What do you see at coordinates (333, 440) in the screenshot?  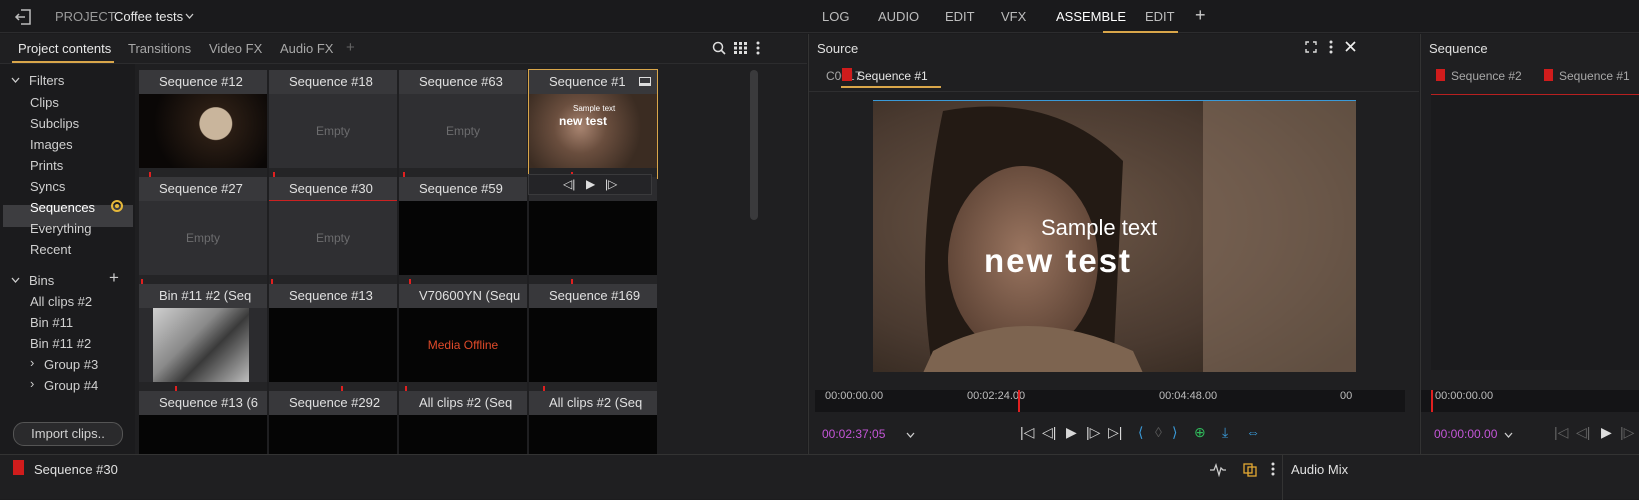 I see `sequence-tile: Sequence #292` at bounding box center [333, 440].